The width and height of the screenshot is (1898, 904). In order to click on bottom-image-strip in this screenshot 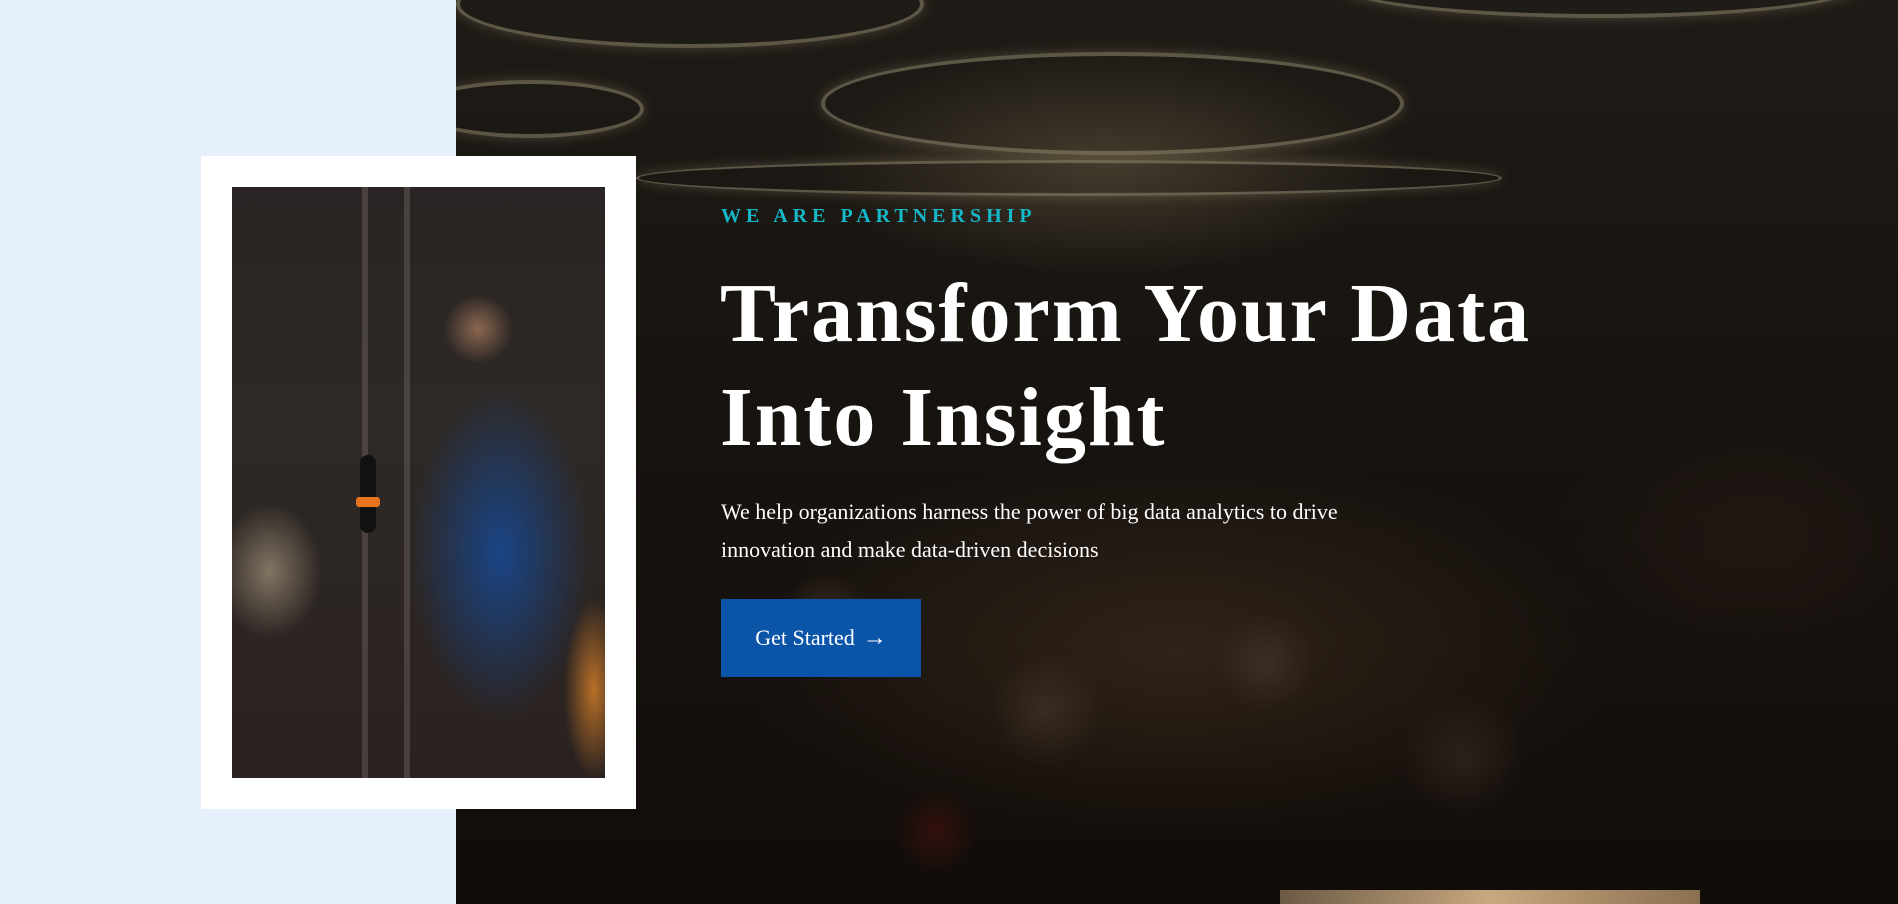, I will do `click(1490, 897)`.